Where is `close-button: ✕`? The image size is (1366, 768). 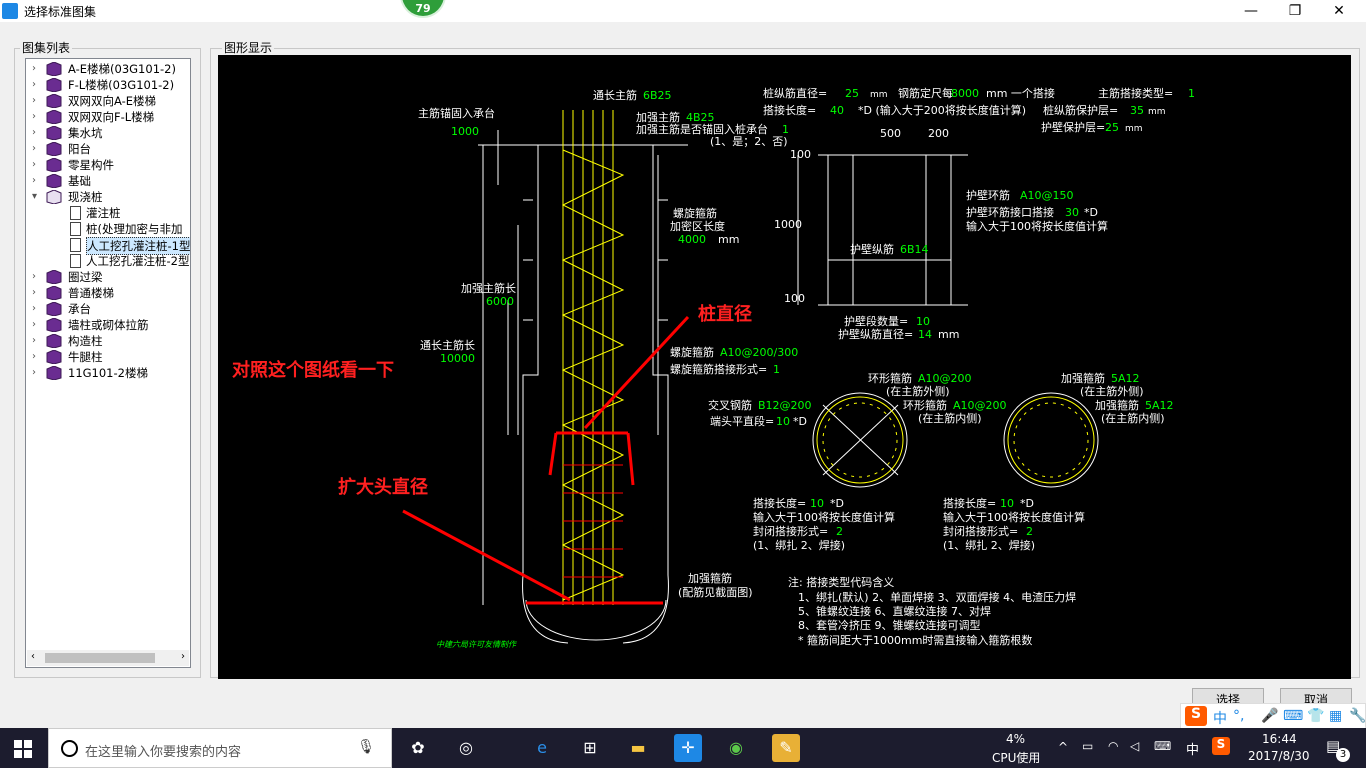 close-button: ✕ is located at coordinates (1339, 11).